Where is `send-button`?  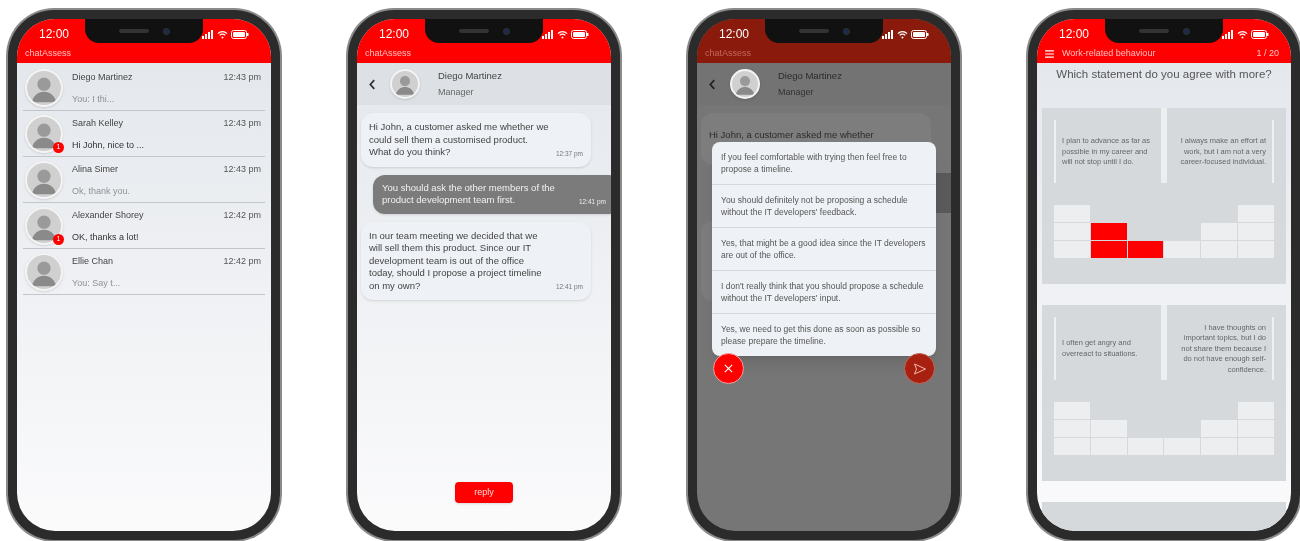 send-button is located at coordinates (919, 368).